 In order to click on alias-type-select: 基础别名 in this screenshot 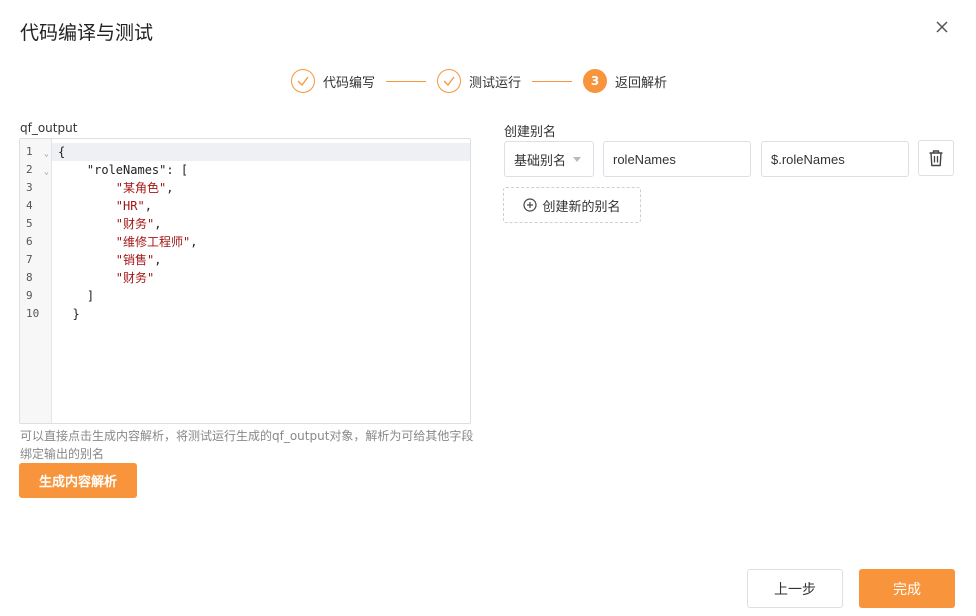, I will do `click(549, 159)`.